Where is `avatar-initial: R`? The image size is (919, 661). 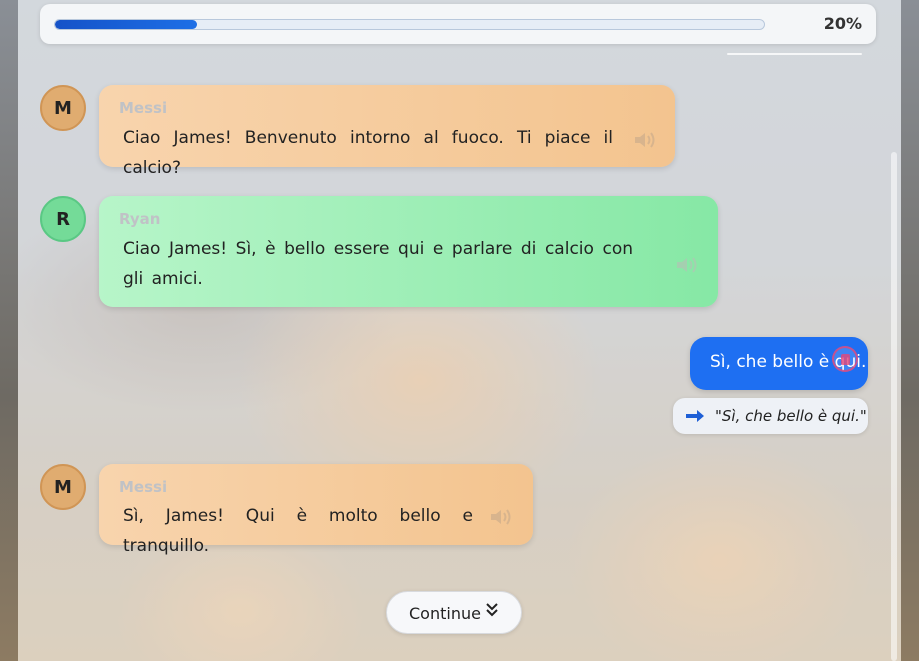
avatar-initial: R is located at coordinates (63, 219).